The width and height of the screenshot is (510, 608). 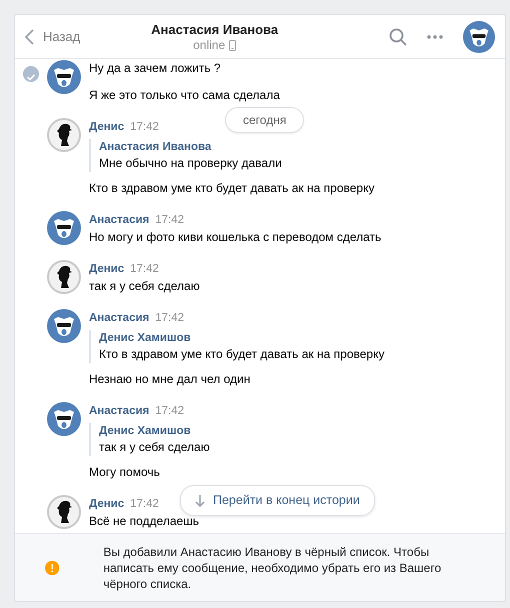 What do you see at coordinates (200, 501) in the screenshot?
I see `down-arrow-icon` at bounding box center [200, 501].